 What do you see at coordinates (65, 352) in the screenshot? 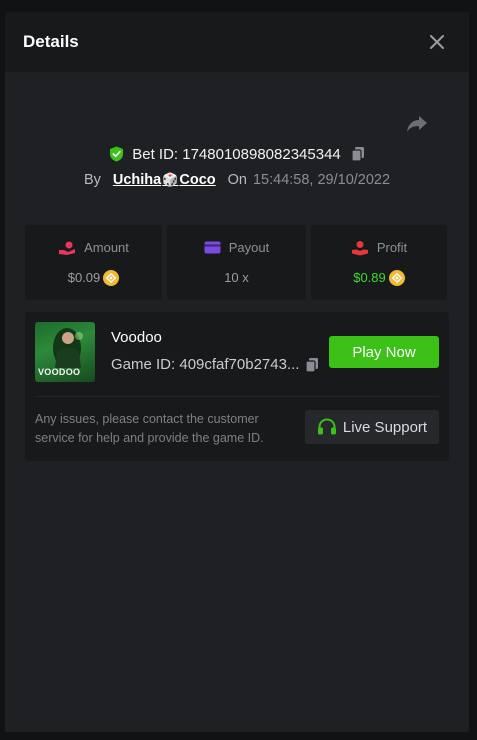
I see `game-thumbnail: VOODOO` at bounding box center [65, 352].